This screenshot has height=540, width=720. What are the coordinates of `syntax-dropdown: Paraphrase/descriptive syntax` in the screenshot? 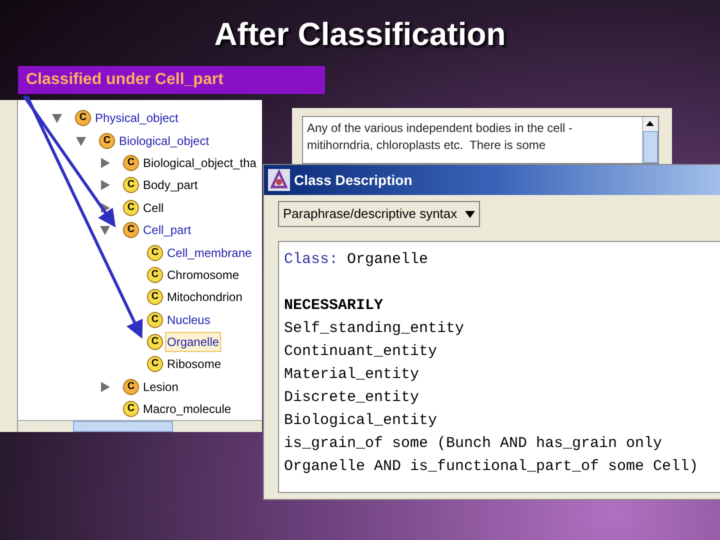 It's located at (379, 214).